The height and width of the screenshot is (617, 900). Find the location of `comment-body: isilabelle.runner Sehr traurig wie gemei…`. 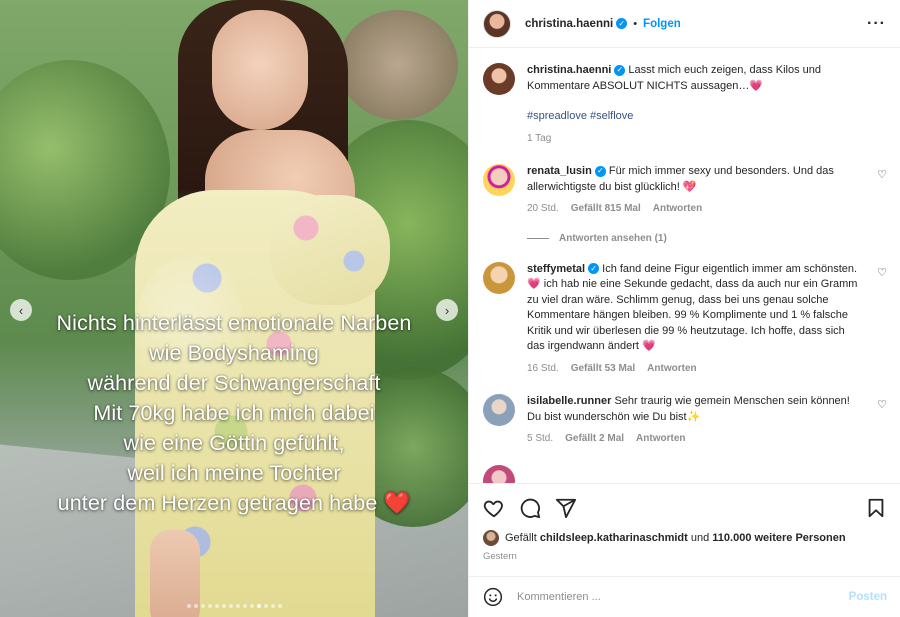

comment-body: isilabelle.runner Sehr traurig wie gemei… is located at coordinates (707, 420).